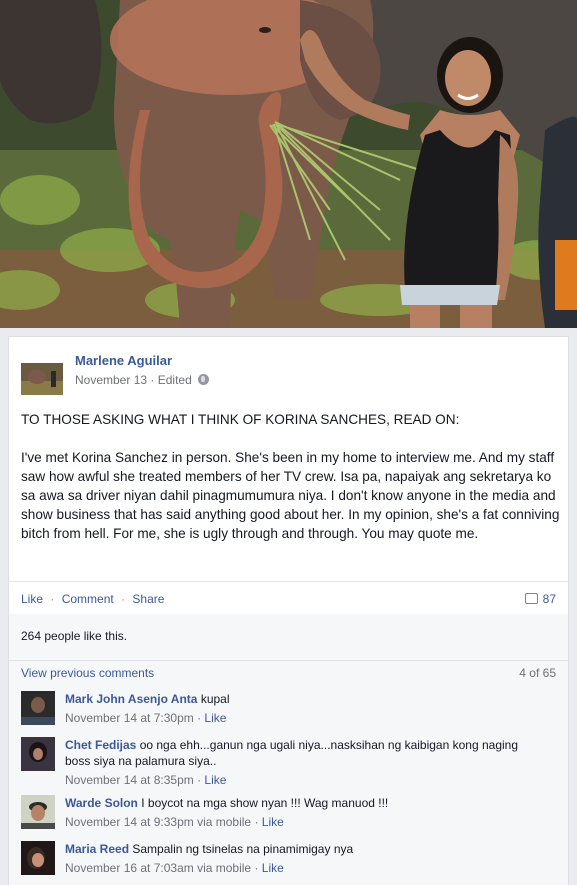  Describe the element at coordinates (97, 849) in the screenshot. I see `commenter-name-link: Maria Reed` at that location.